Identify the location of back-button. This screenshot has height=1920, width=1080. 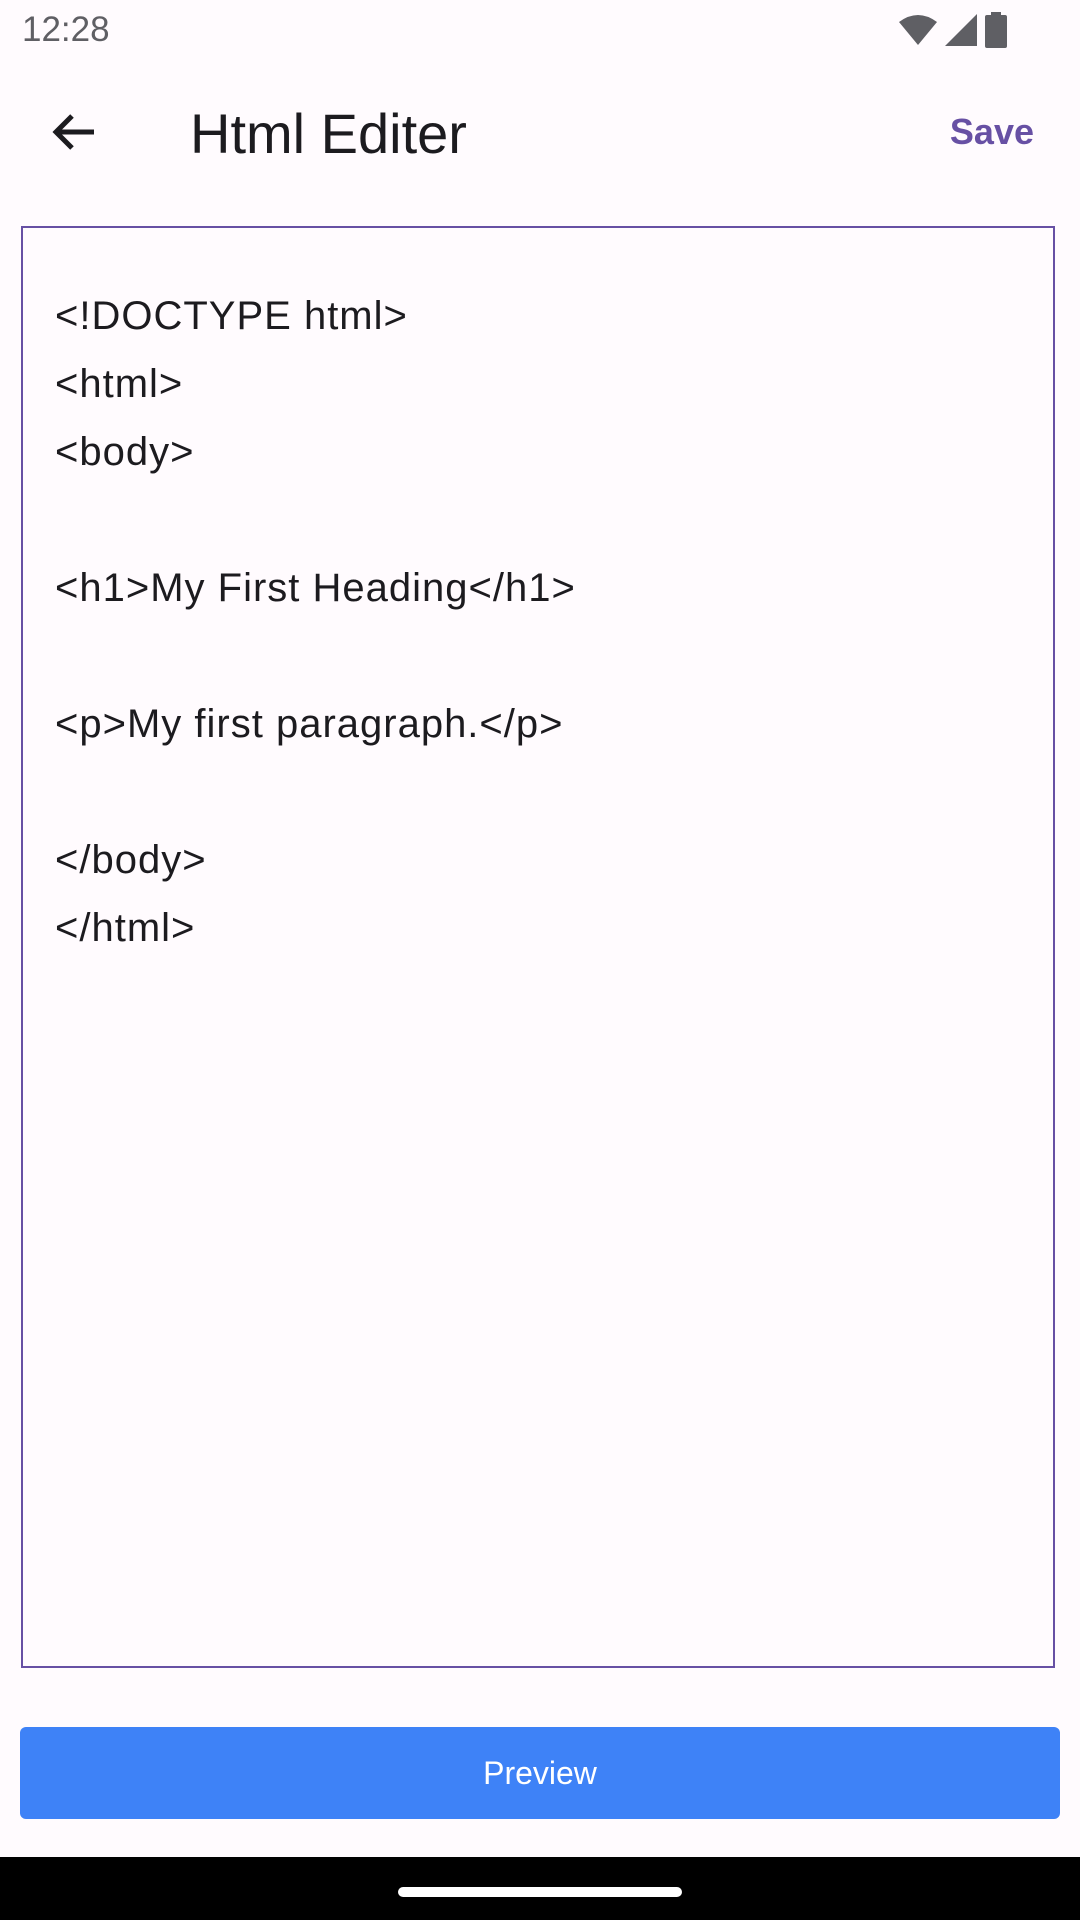
(74, 134).